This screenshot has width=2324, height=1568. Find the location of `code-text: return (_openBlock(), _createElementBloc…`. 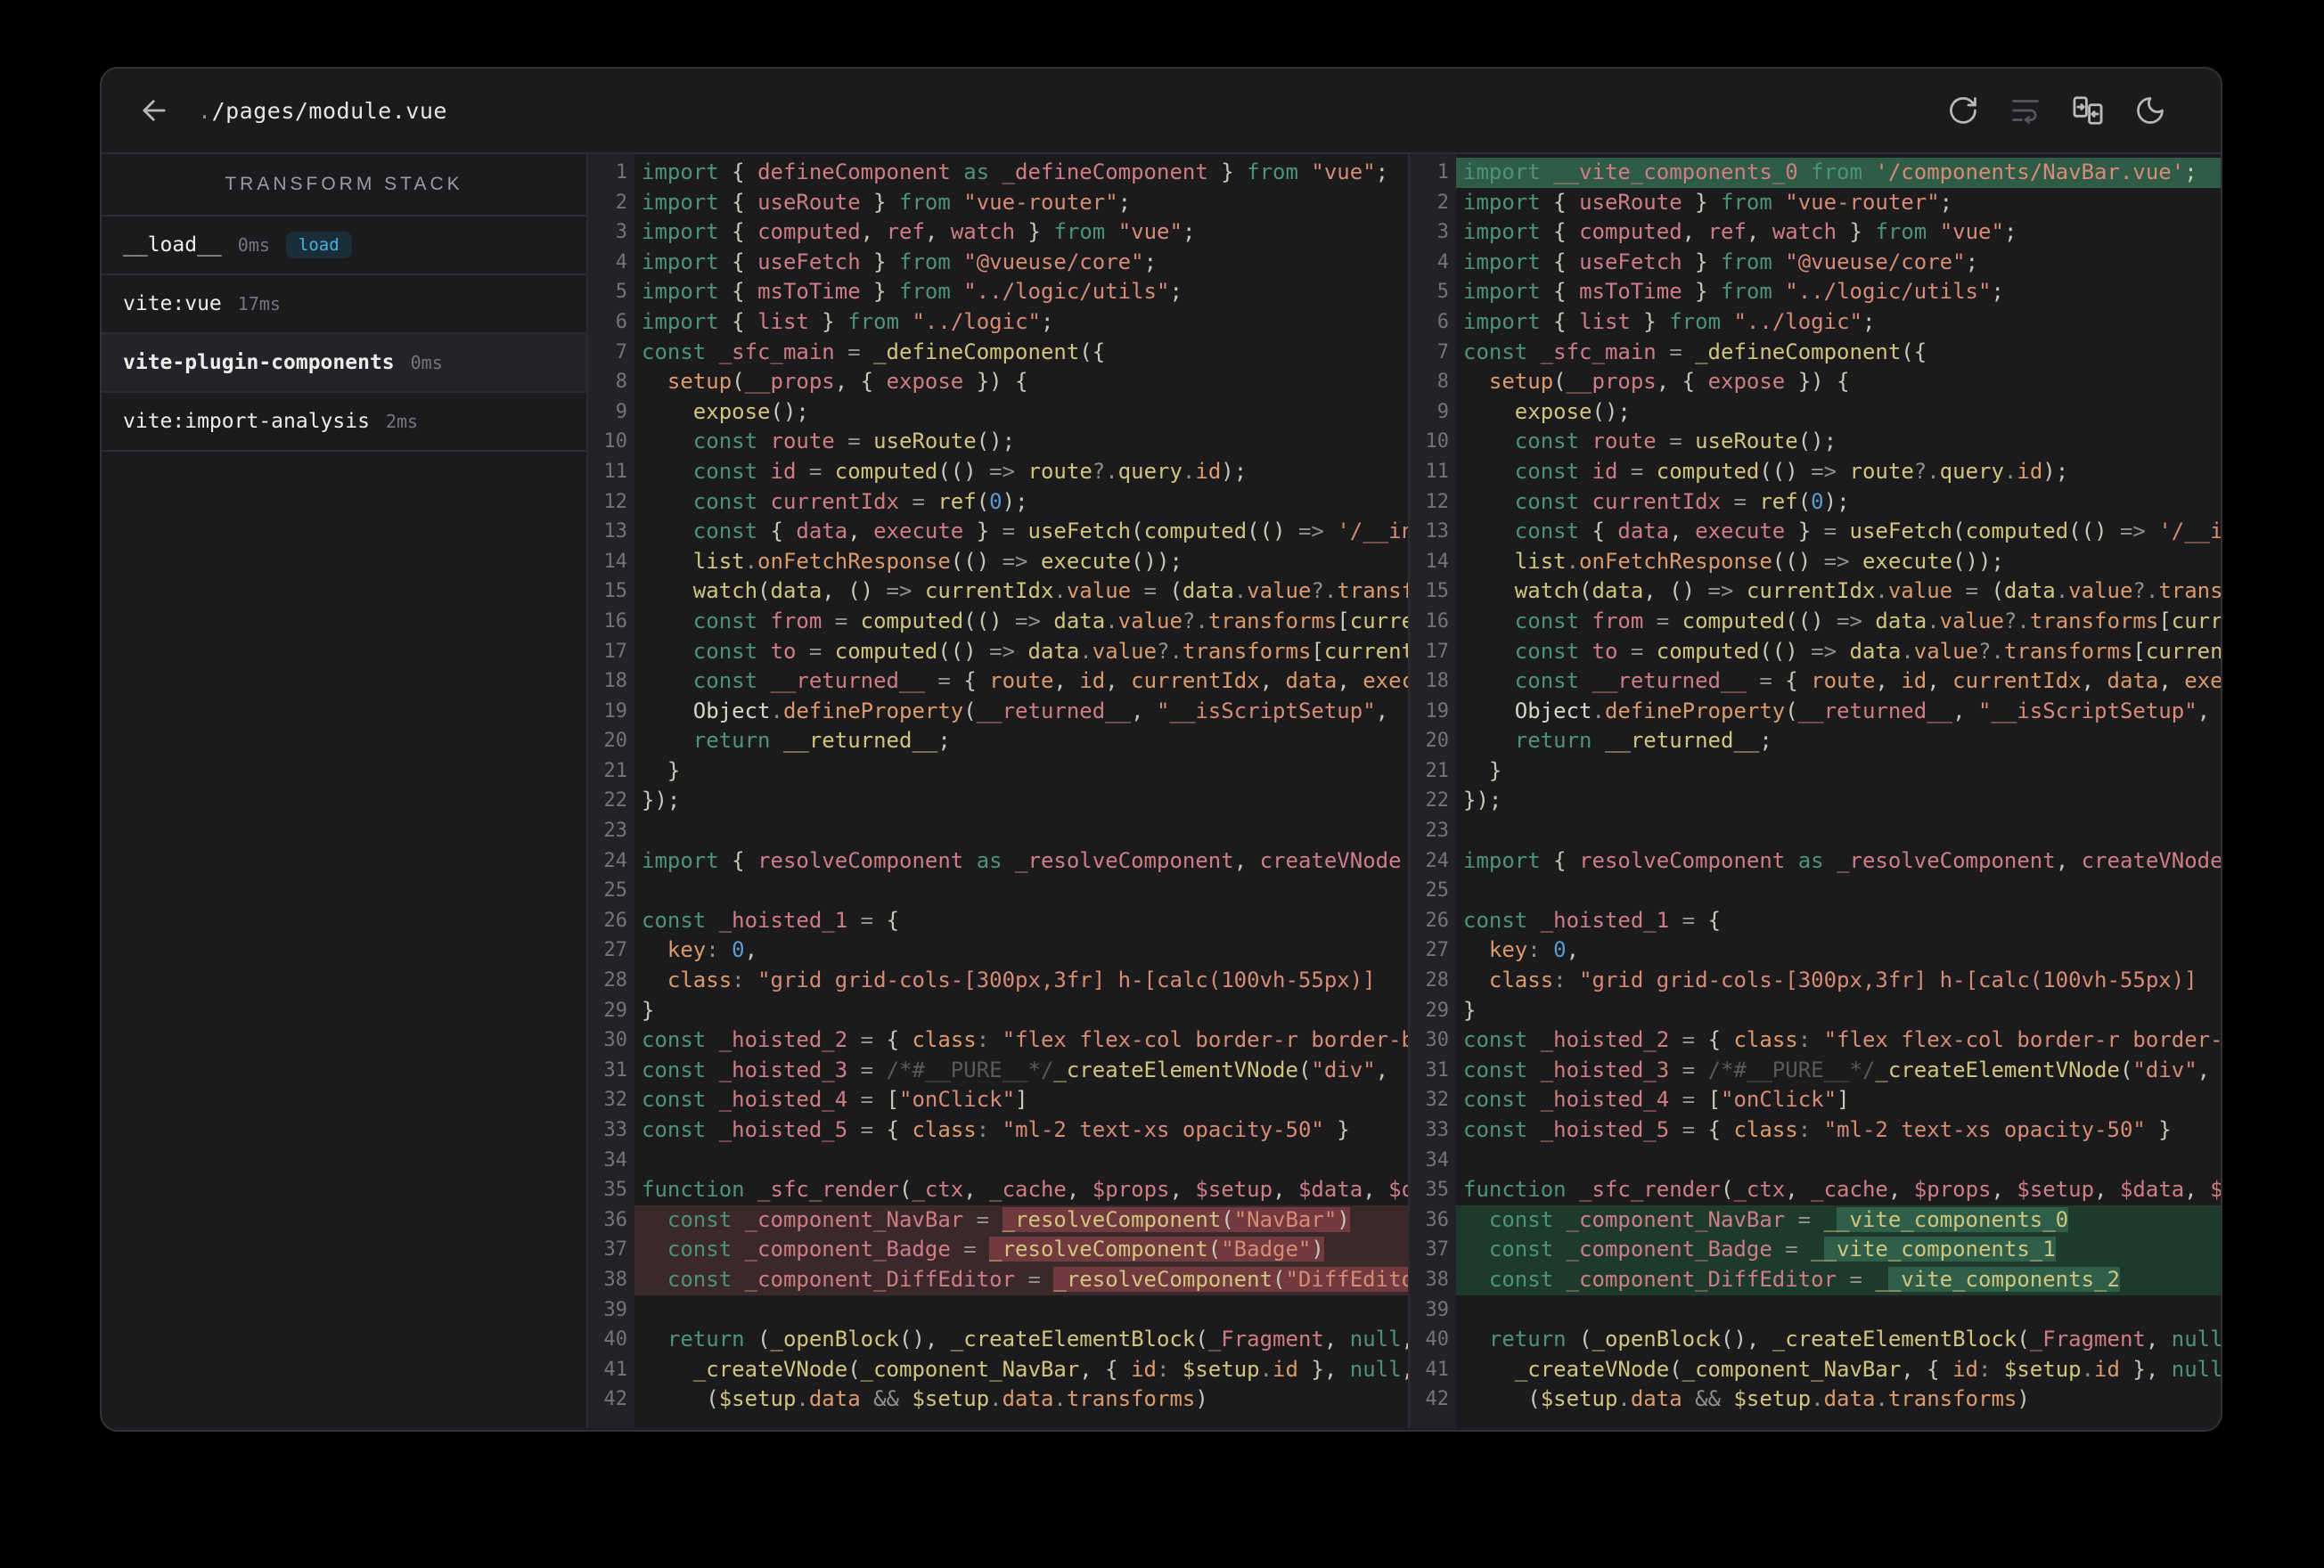

code-text: return (_openBlock(), _createElementBloc… is located at coordinates (1842, 1339).